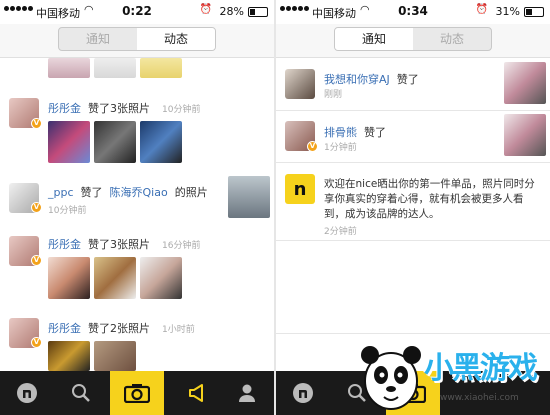 The width and height of the screenshot is (550, 415). Describe the element at coordinates (231, 11) in the screenshot. I see `battery-percent: 28%` at that location.